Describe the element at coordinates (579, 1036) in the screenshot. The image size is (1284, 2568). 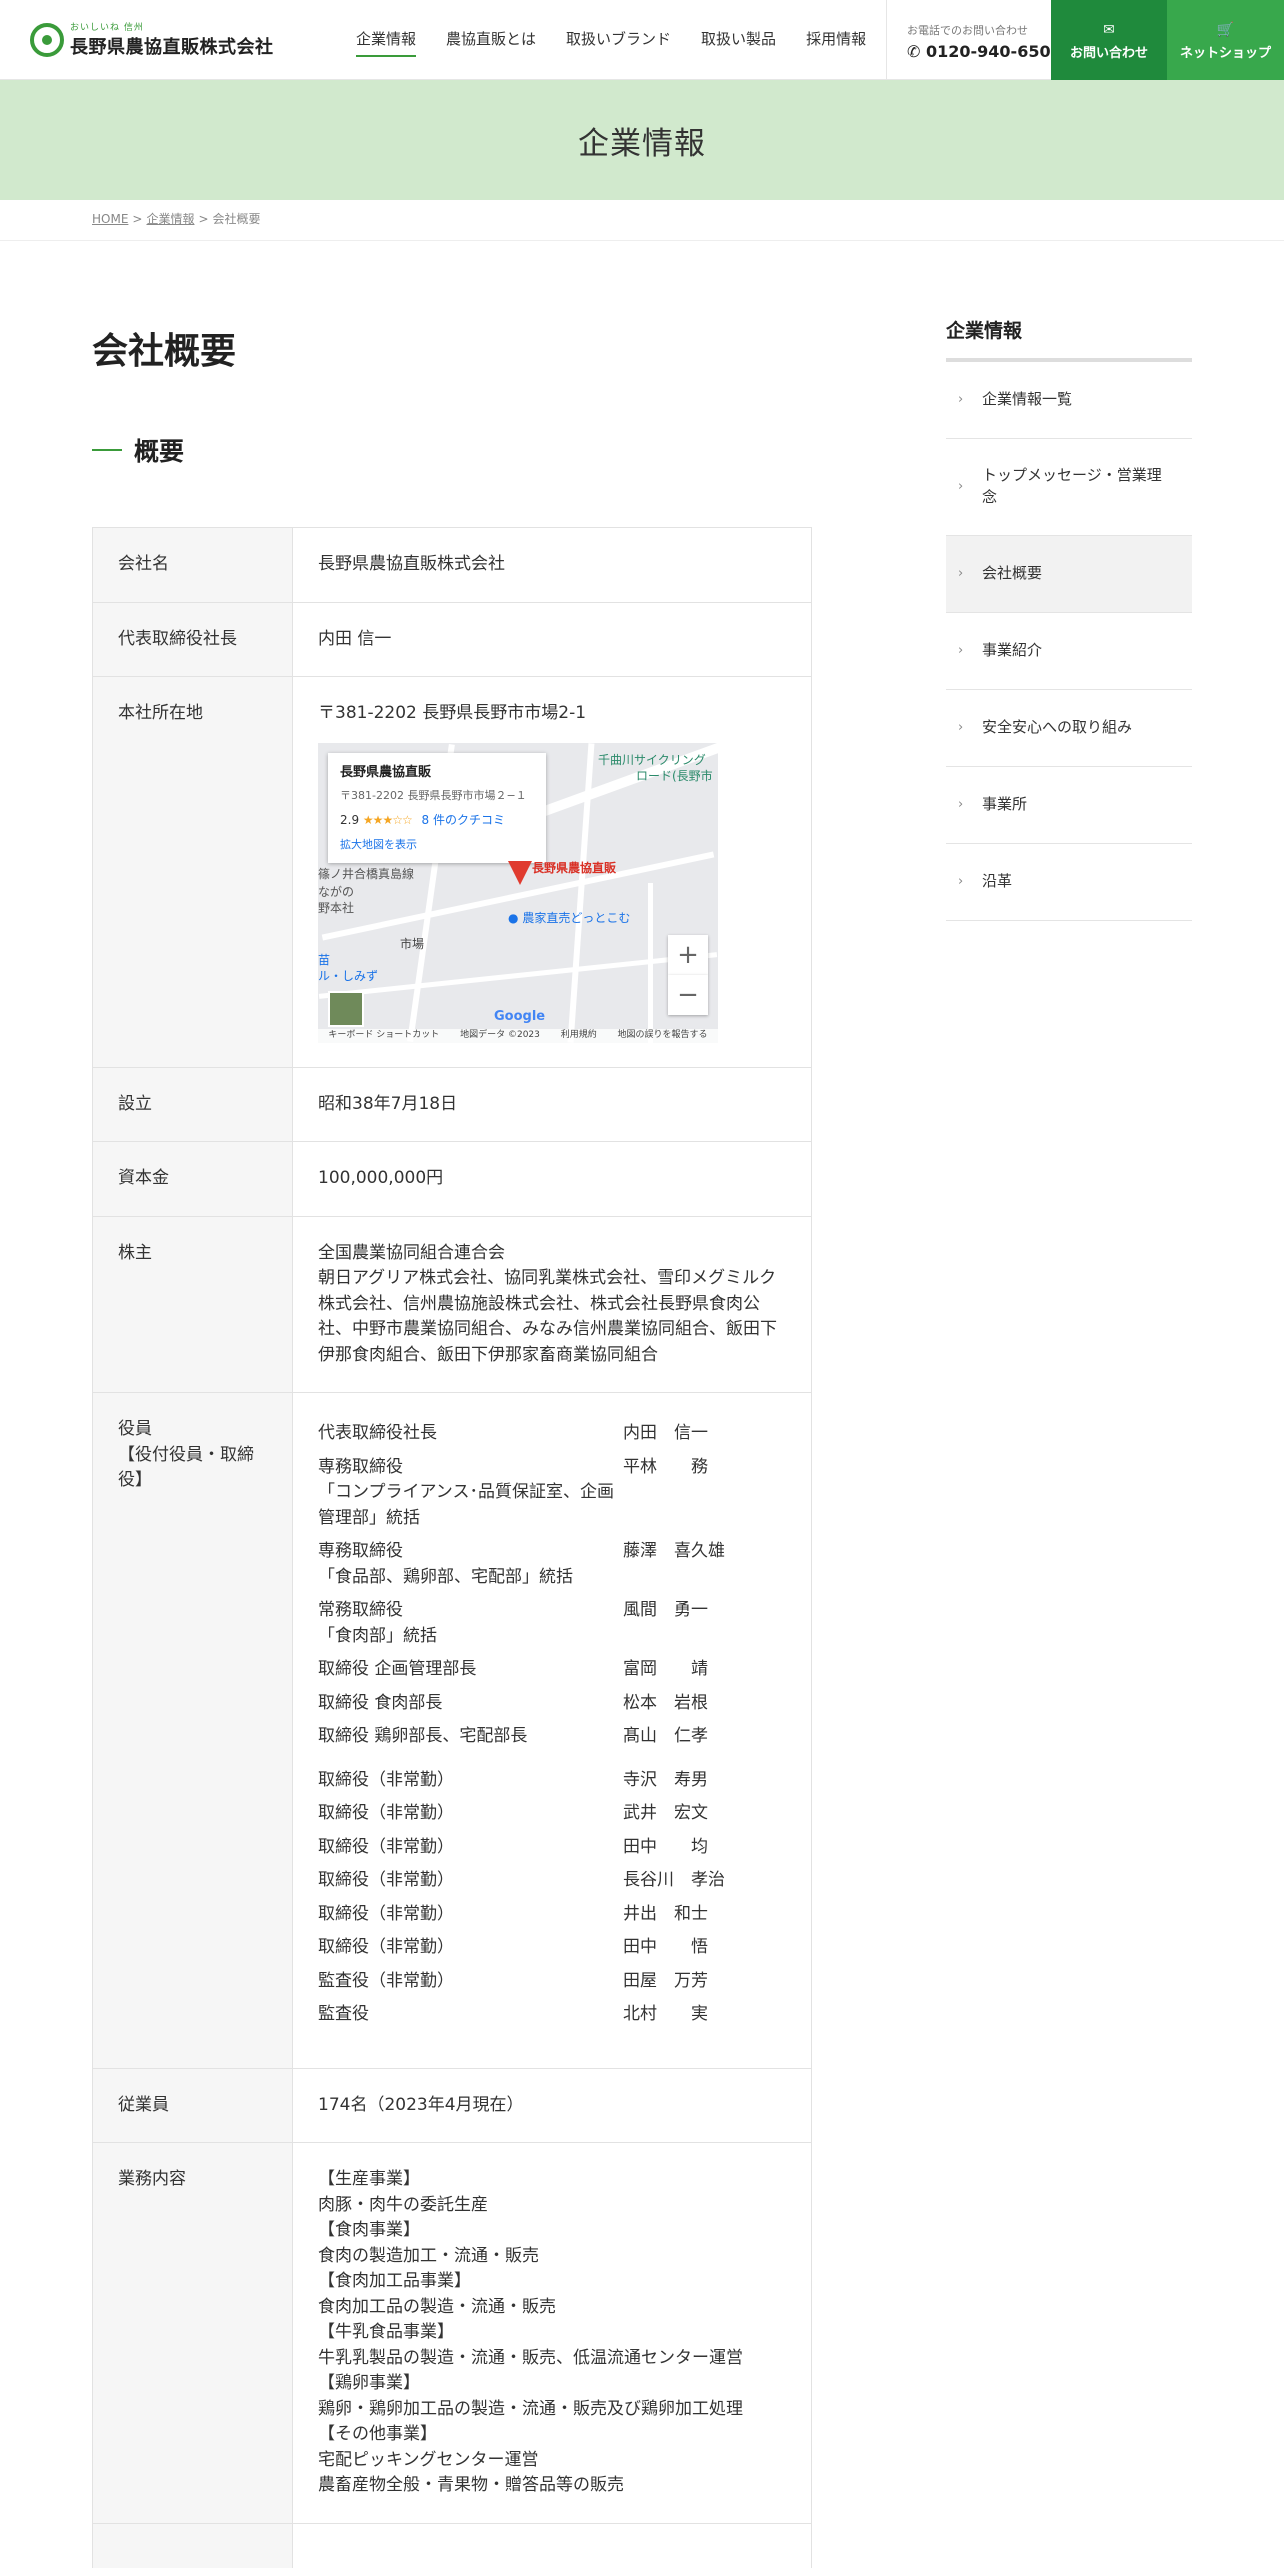
I see `map-terms-link: 利用規約` at that location.